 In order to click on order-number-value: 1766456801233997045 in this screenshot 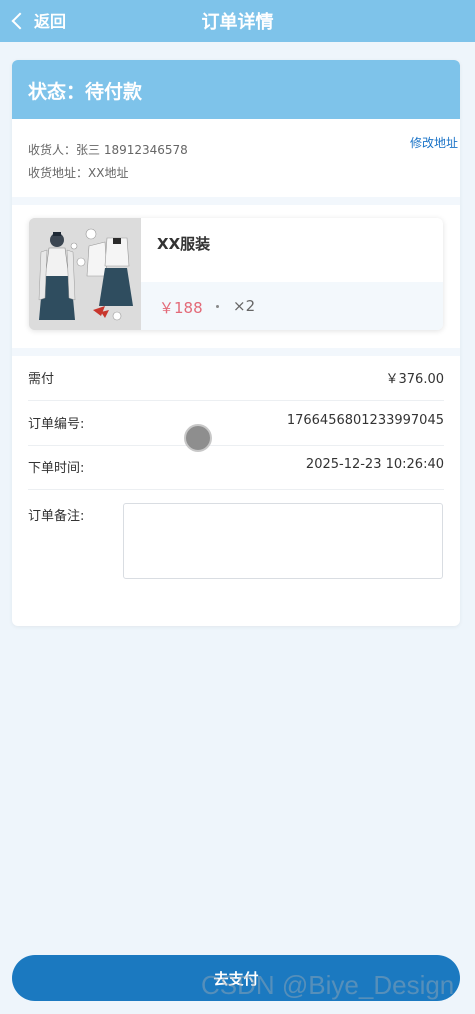, I will do `click(365, 420)`.